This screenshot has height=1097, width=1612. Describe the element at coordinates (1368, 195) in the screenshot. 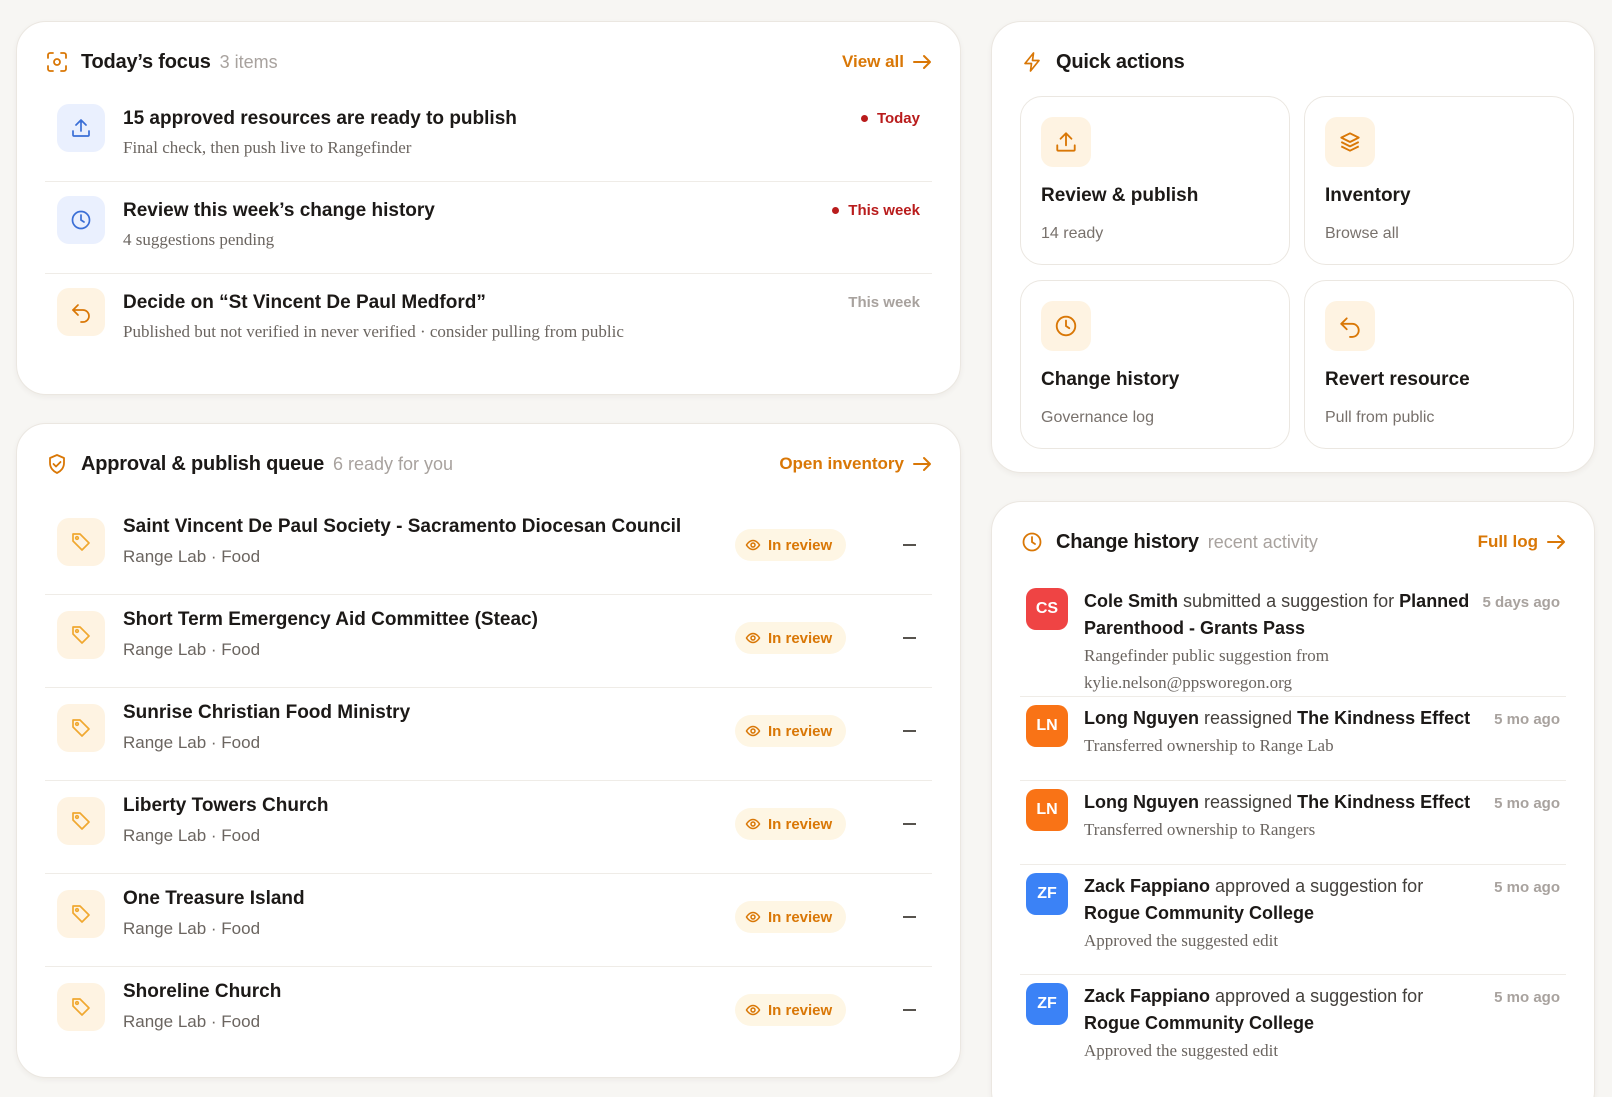

I see `tile-title: Inventory` at that location.